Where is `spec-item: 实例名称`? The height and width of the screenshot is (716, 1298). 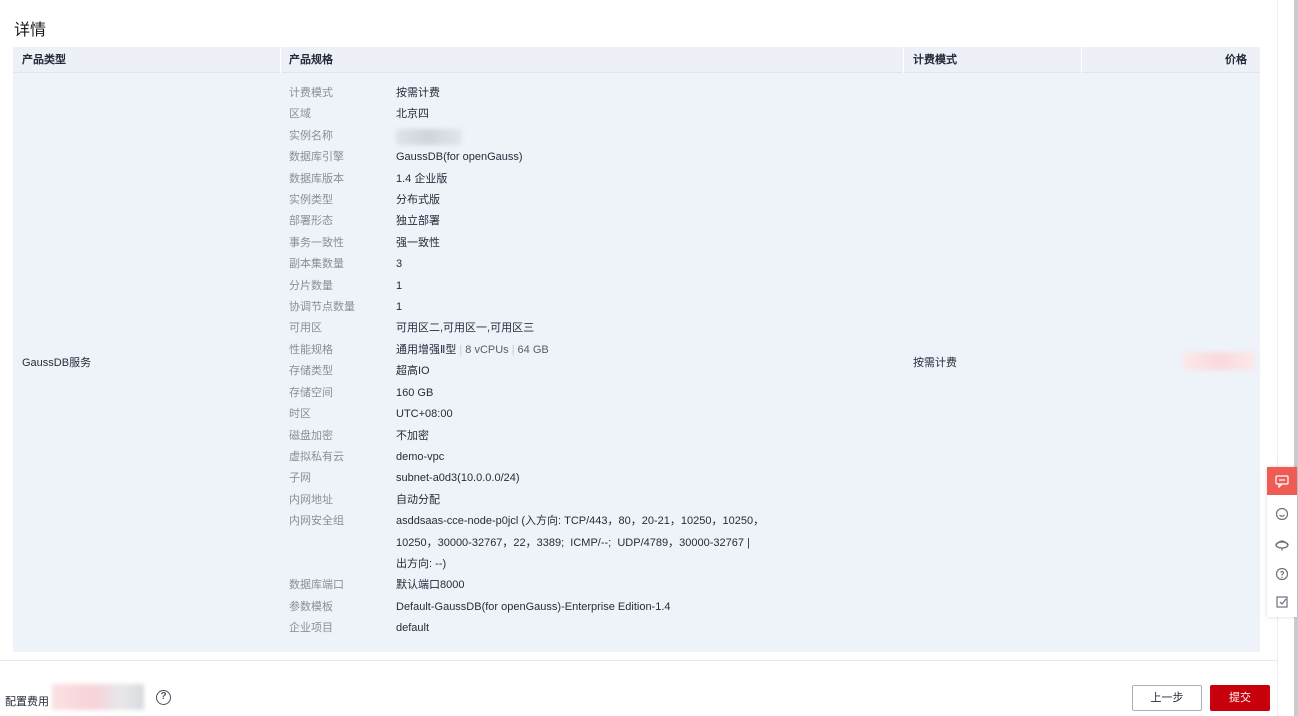 spec-item: 实例名称 is located at coordinates (589, 136).